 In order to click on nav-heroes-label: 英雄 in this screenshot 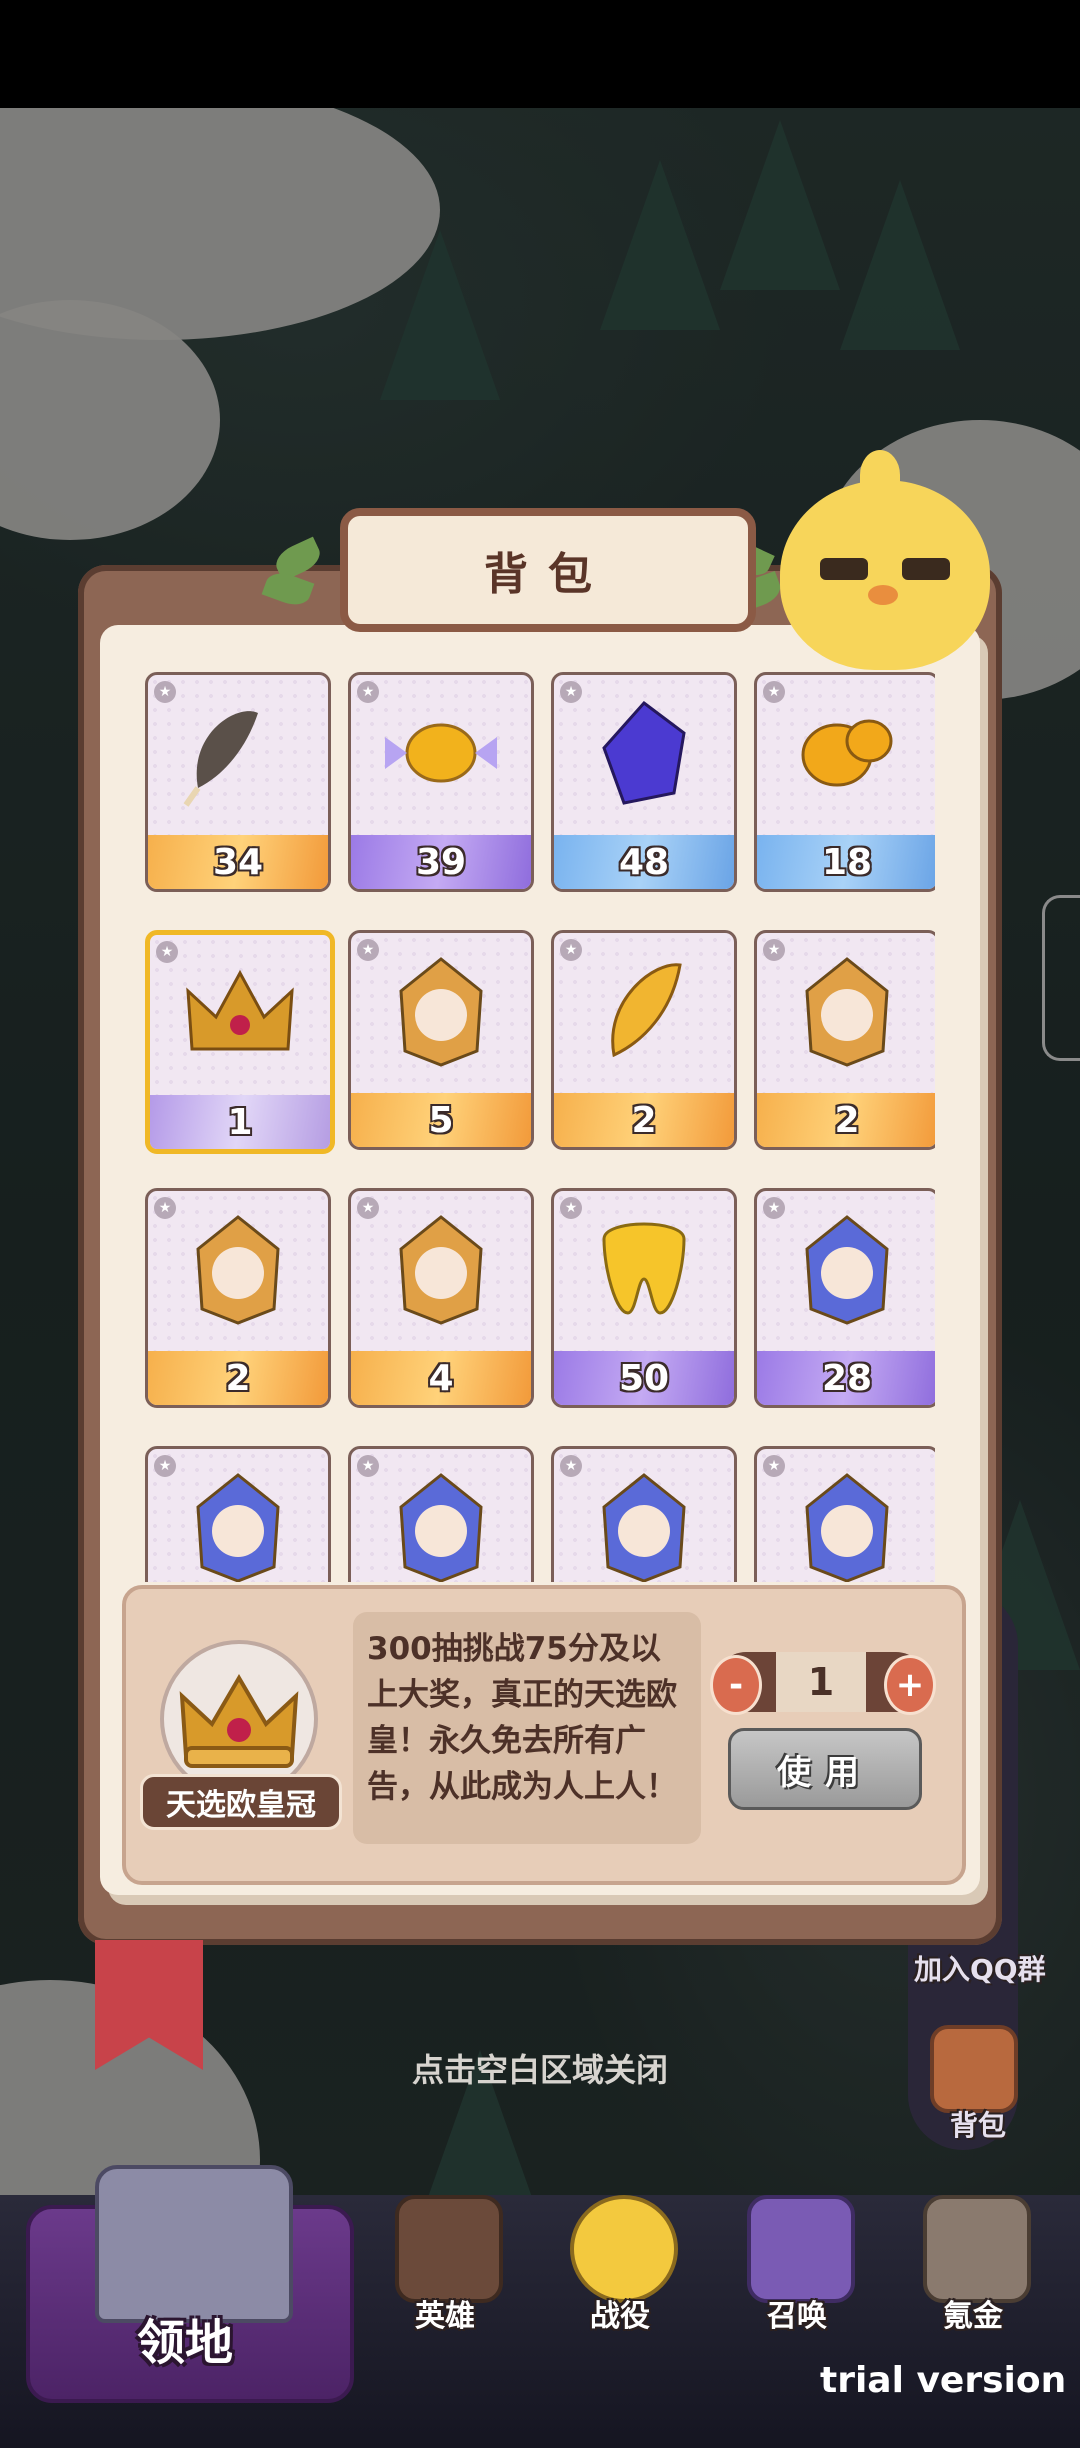, I will do `click(445, 2316)`.